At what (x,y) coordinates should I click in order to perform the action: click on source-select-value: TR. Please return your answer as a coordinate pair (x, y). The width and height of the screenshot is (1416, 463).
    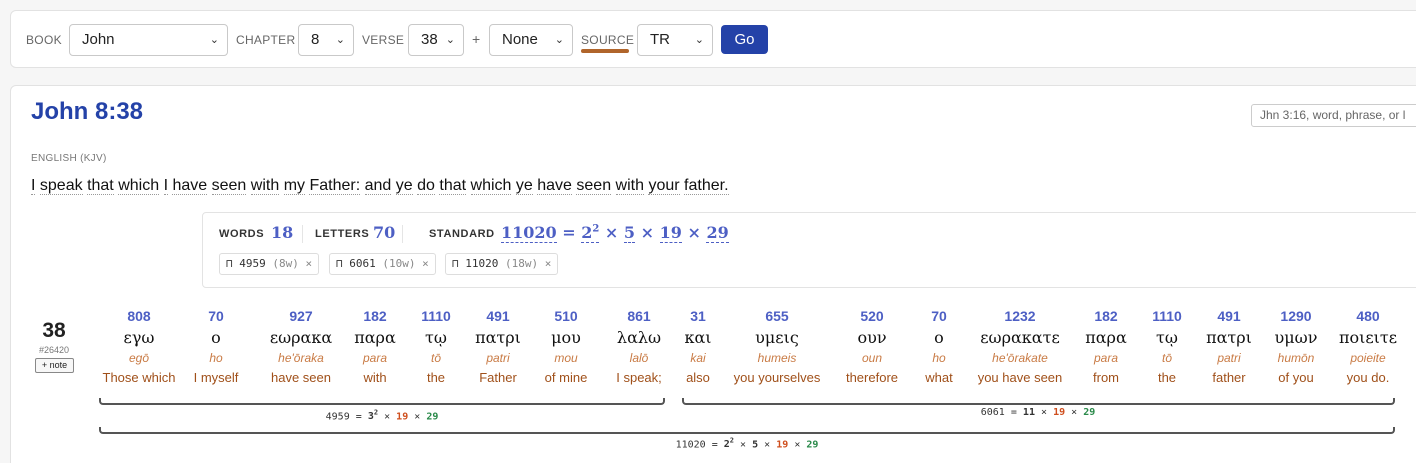
    Looking at the image, I should click on (660, 39).